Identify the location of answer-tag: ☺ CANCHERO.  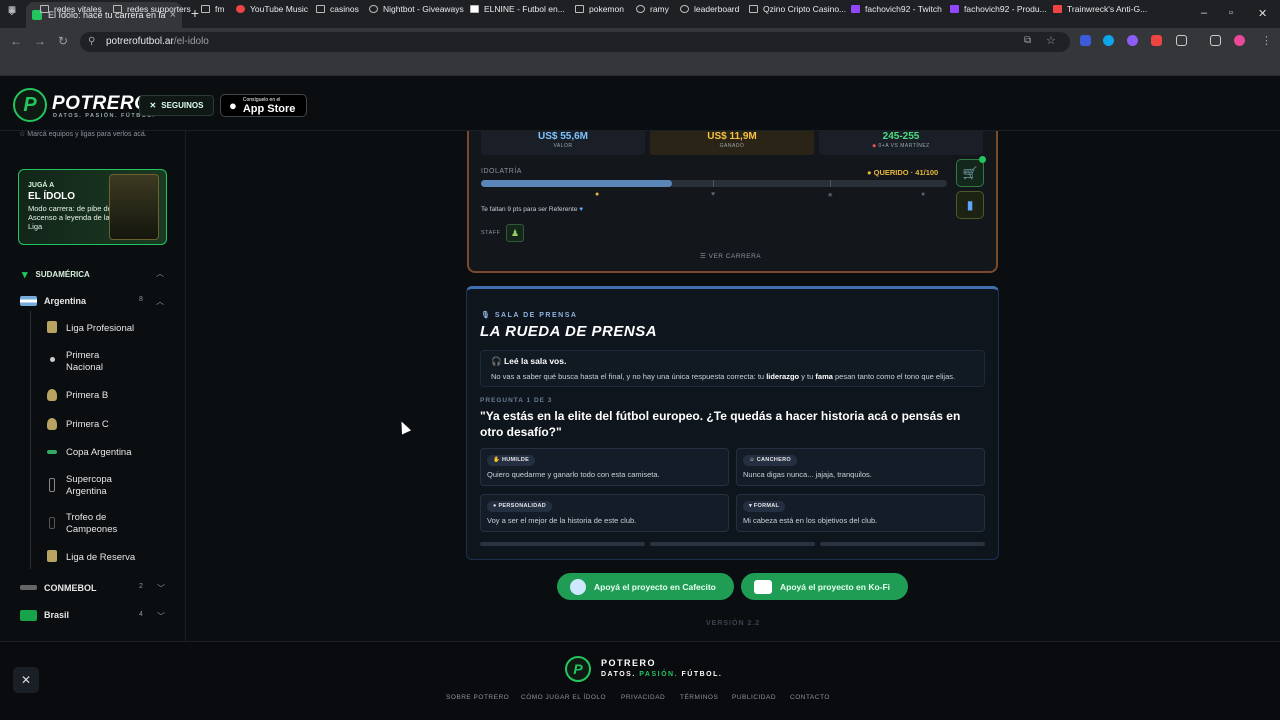
(770, 460).